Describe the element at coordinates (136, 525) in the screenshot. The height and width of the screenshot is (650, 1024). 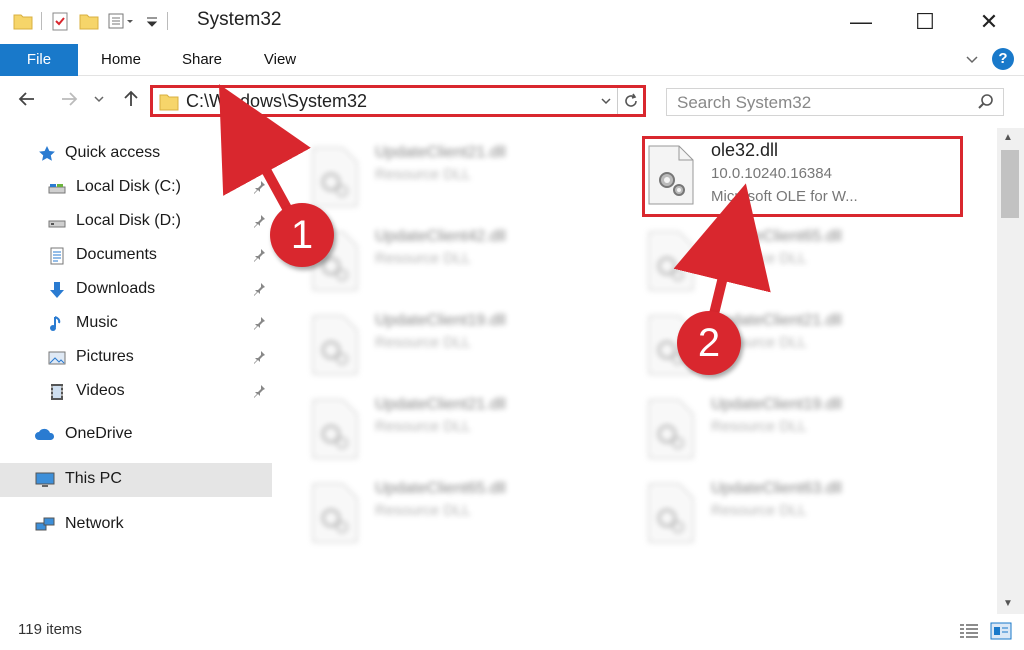
I see `sidebar-item-network: Network` at that location.